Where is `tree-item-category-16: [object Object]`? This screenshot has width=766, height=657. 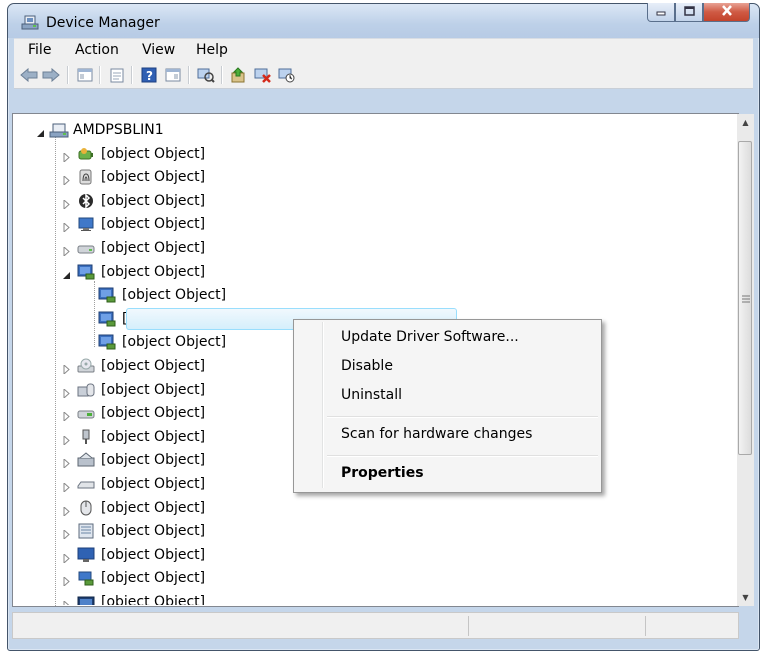 tree-item-category-16: [object Object] is located at coordinates (141, 531).